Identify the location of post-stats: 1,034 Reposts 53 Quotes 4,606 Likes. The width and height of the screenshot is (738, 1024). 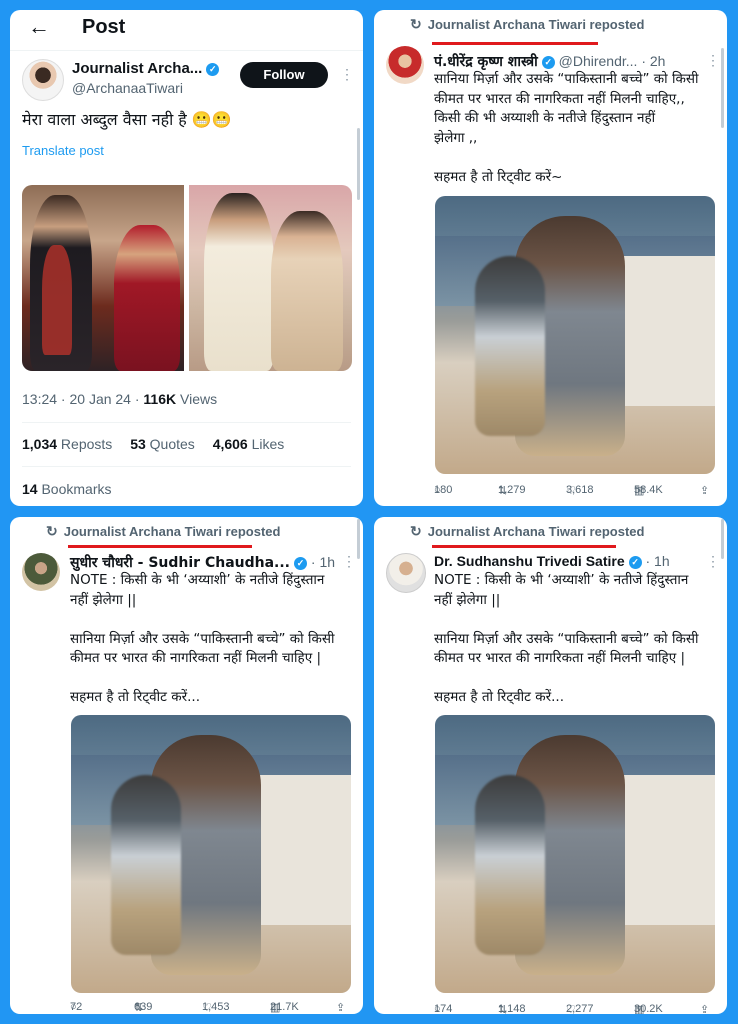
(160, 444).